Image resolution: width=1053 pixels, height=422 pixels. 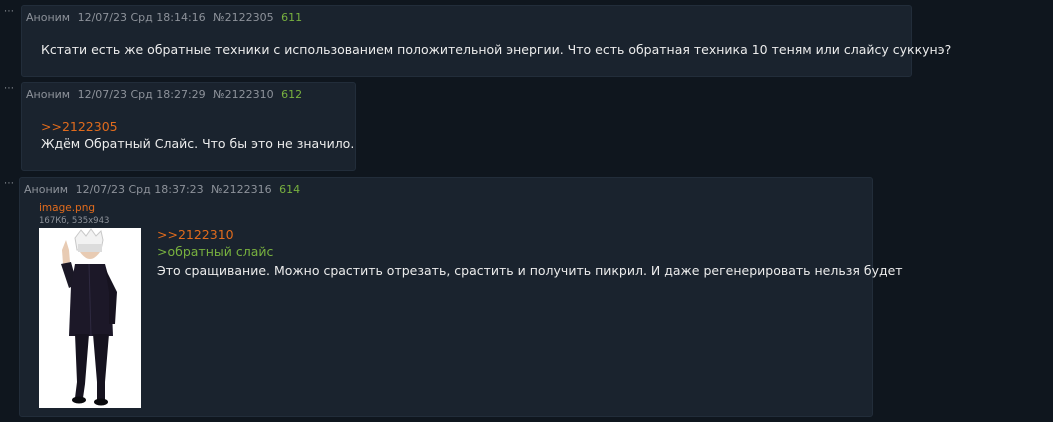 What do you see at coordinates (74, 221) in the screenshot?
I see `file-meta: 167Кб, 535x943` at bounding box center [74, 221].